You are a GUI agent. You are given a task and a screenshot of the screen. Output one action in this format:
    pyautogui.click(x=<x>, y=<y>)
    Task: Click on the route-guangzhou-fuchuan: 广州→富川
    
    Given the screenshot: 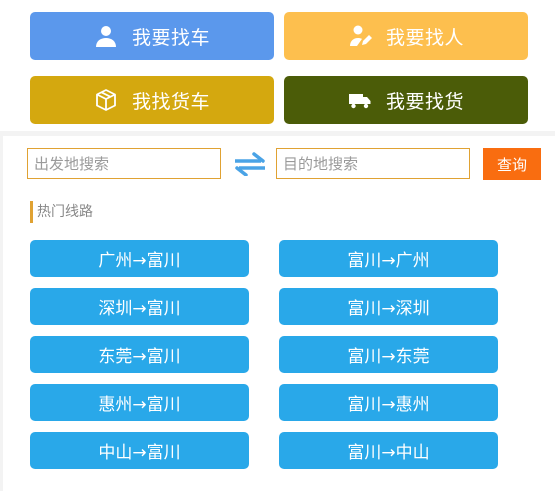 What is the action you would take?
    pyautogui.click(x=139, y=258)
    